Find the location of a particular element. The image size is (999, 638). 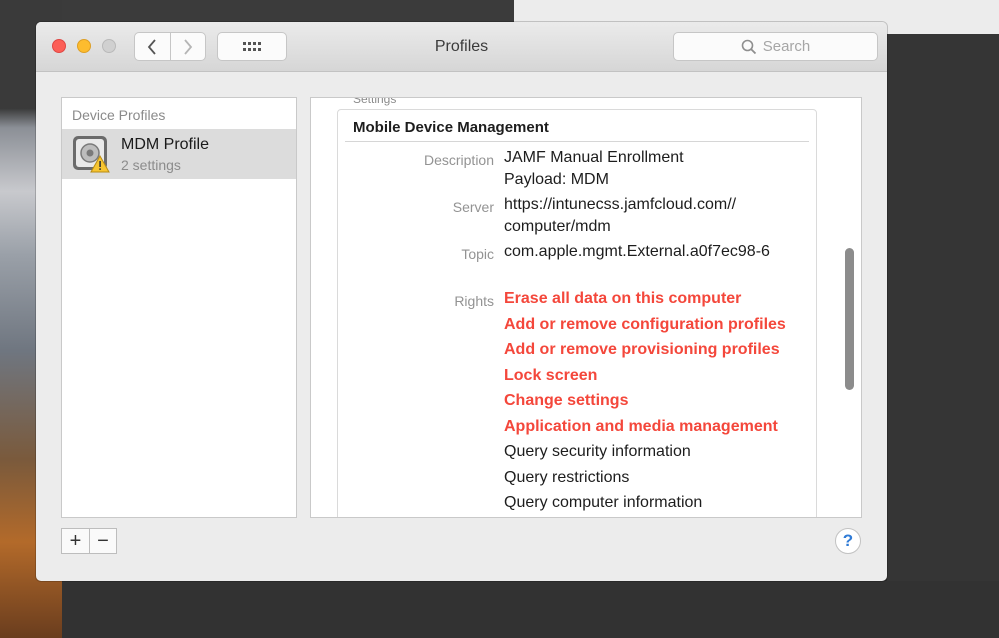

add-remove-buttons: + − is located at coordinates (89, 541).